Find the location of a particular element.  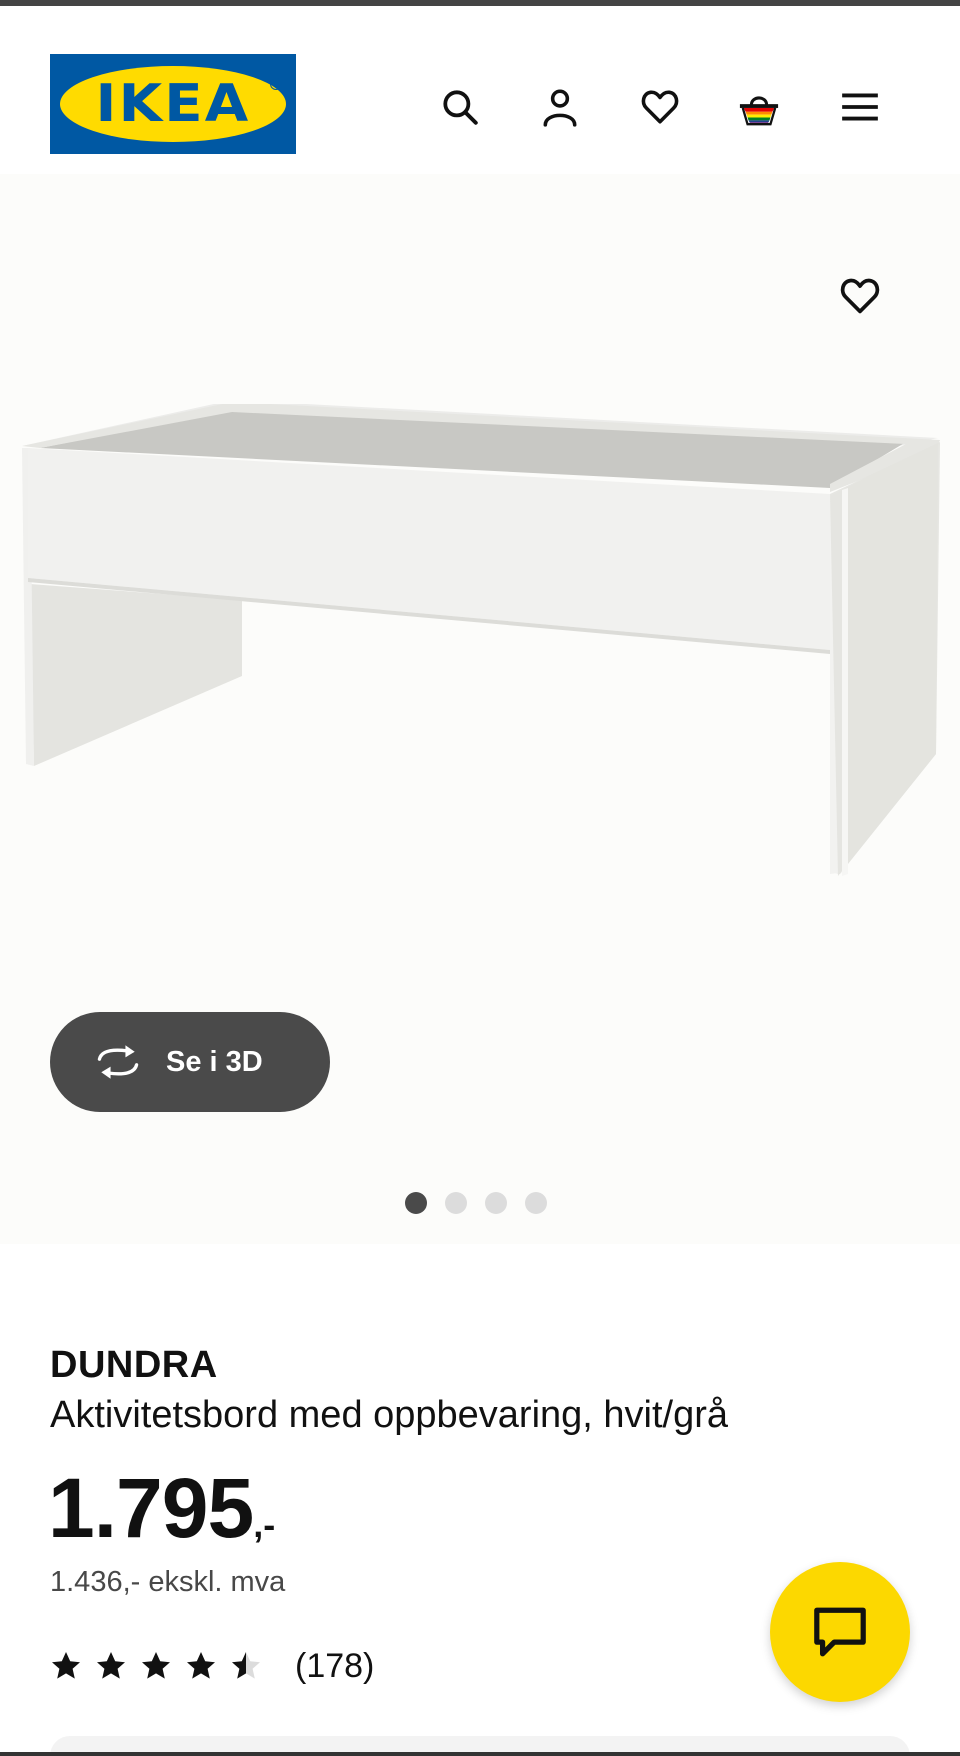

price-integer: 1.795 is located at coordinates (151, 1508).